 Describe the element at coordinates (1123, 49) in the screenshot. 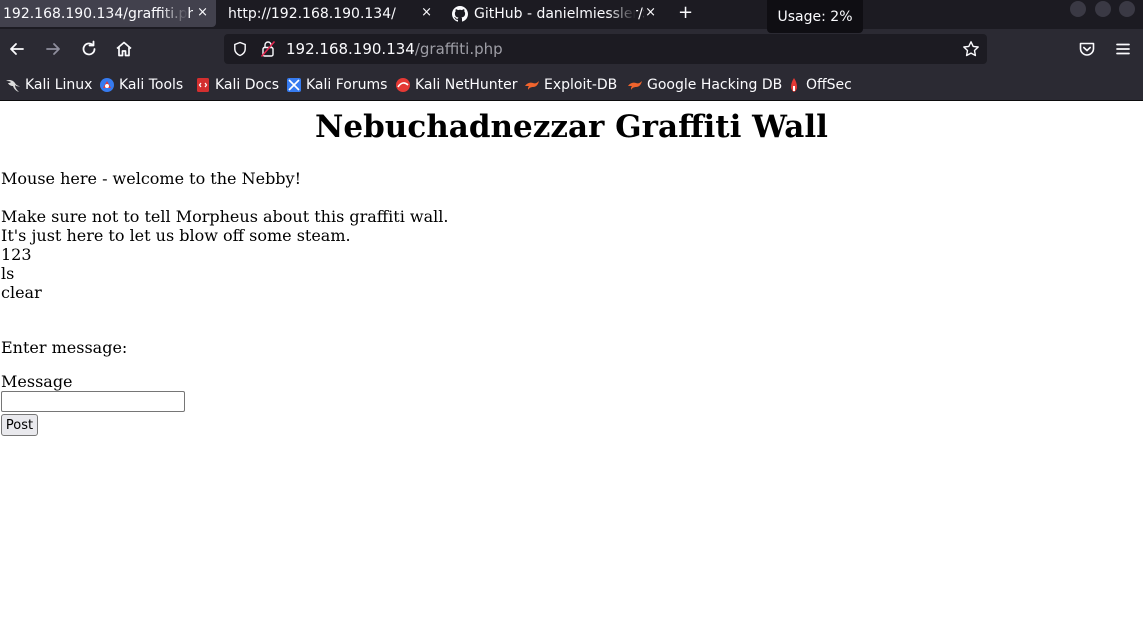

I see `menu-icon` at that location.